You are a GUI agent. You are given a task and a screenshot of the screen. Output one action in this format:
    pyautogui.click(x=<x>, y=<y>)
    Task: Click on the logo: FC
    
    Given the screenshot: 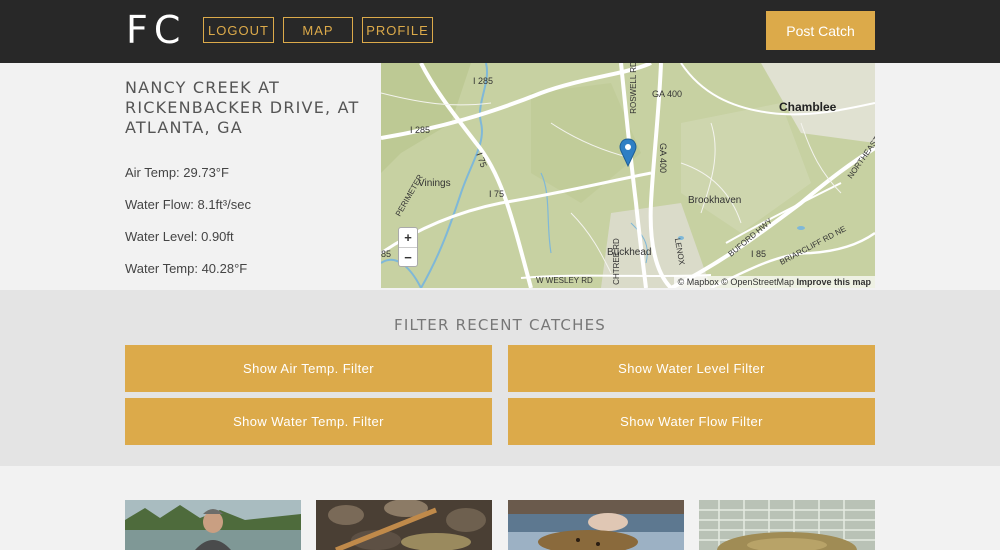 What is the action you would take?
    pyautogui.click(x=156, y=30)
    